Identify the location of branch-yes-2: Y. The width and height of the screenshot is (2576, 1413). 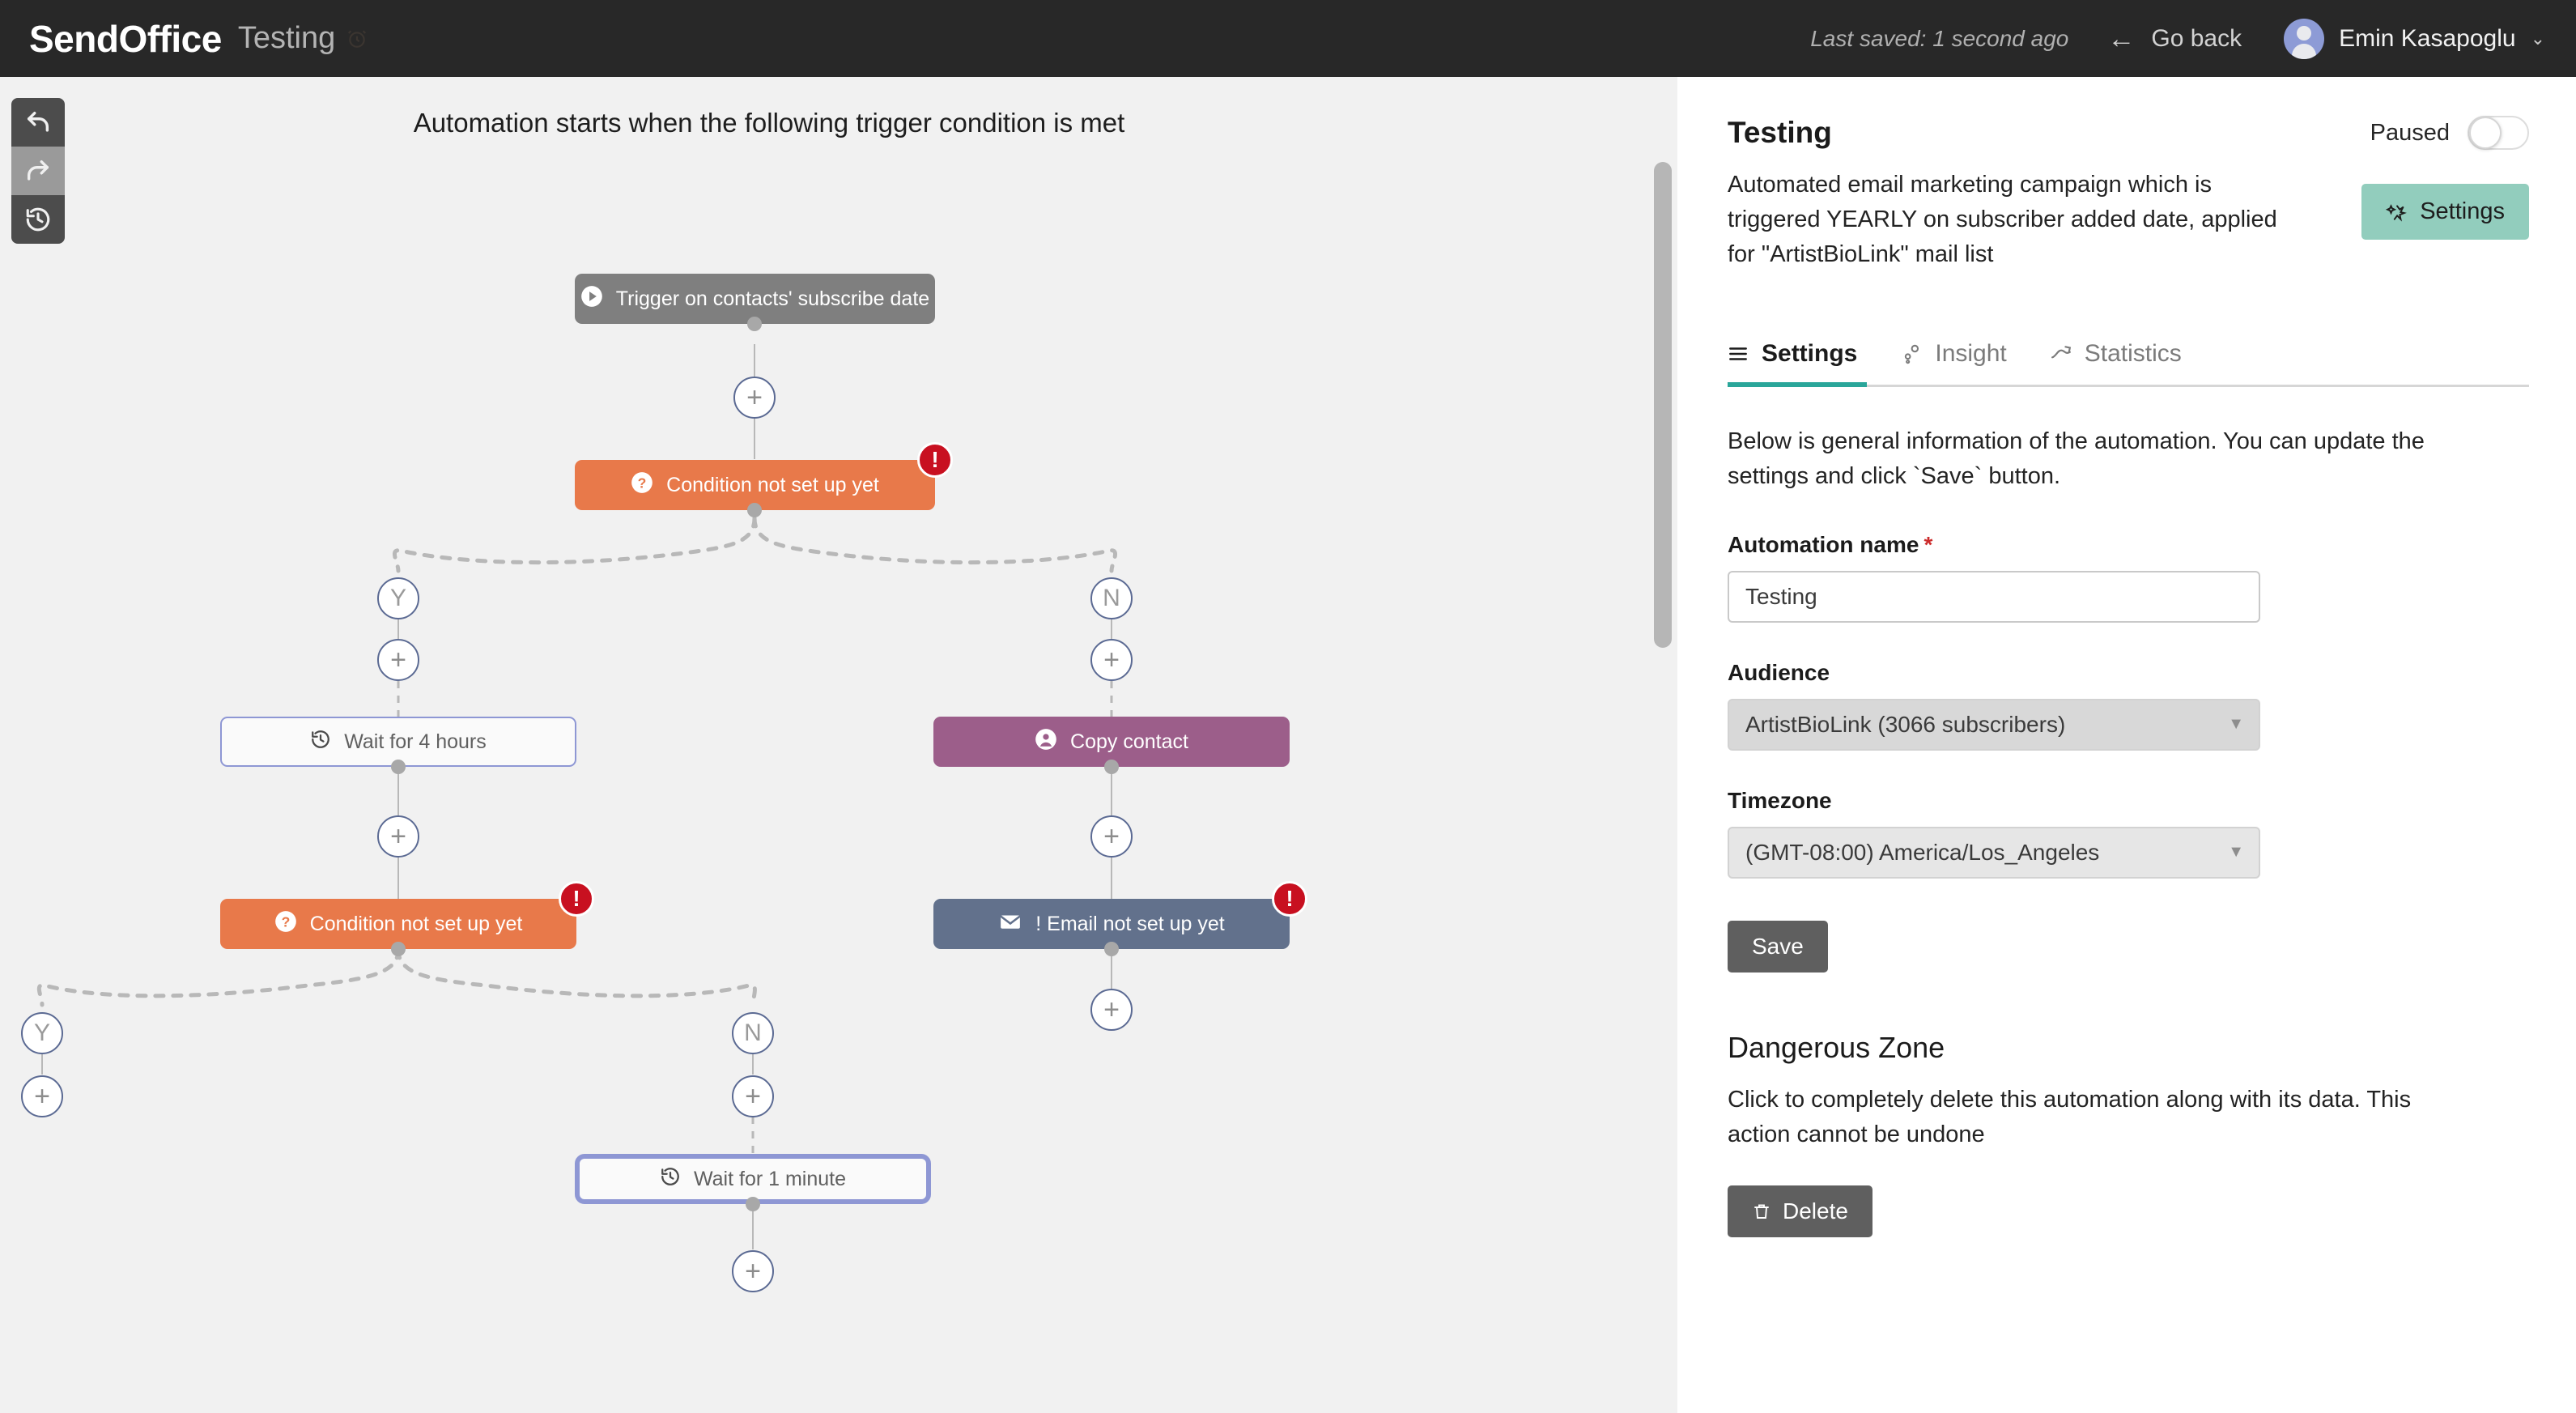
(42, 1033).